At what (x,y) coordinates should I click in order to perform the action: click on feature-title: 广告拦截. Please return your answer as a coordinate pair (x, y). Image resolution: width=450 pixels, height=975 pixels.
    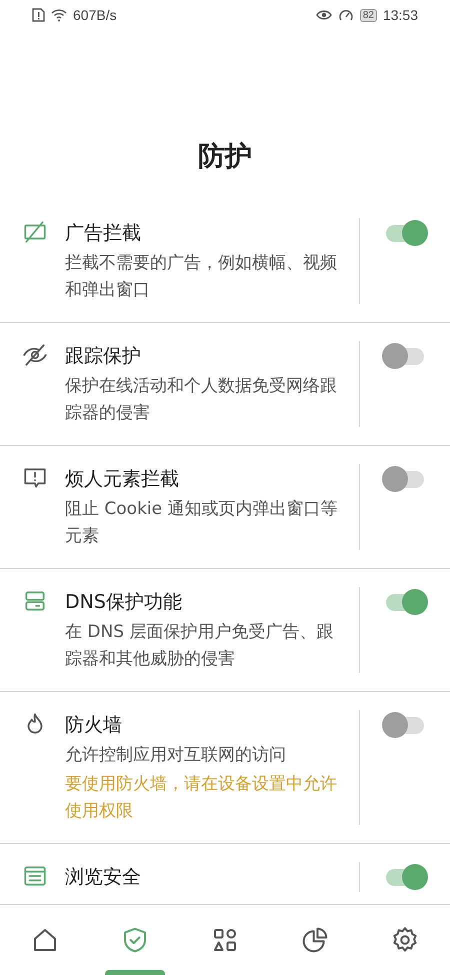
    Looking at the image, I should click on (103, 233).